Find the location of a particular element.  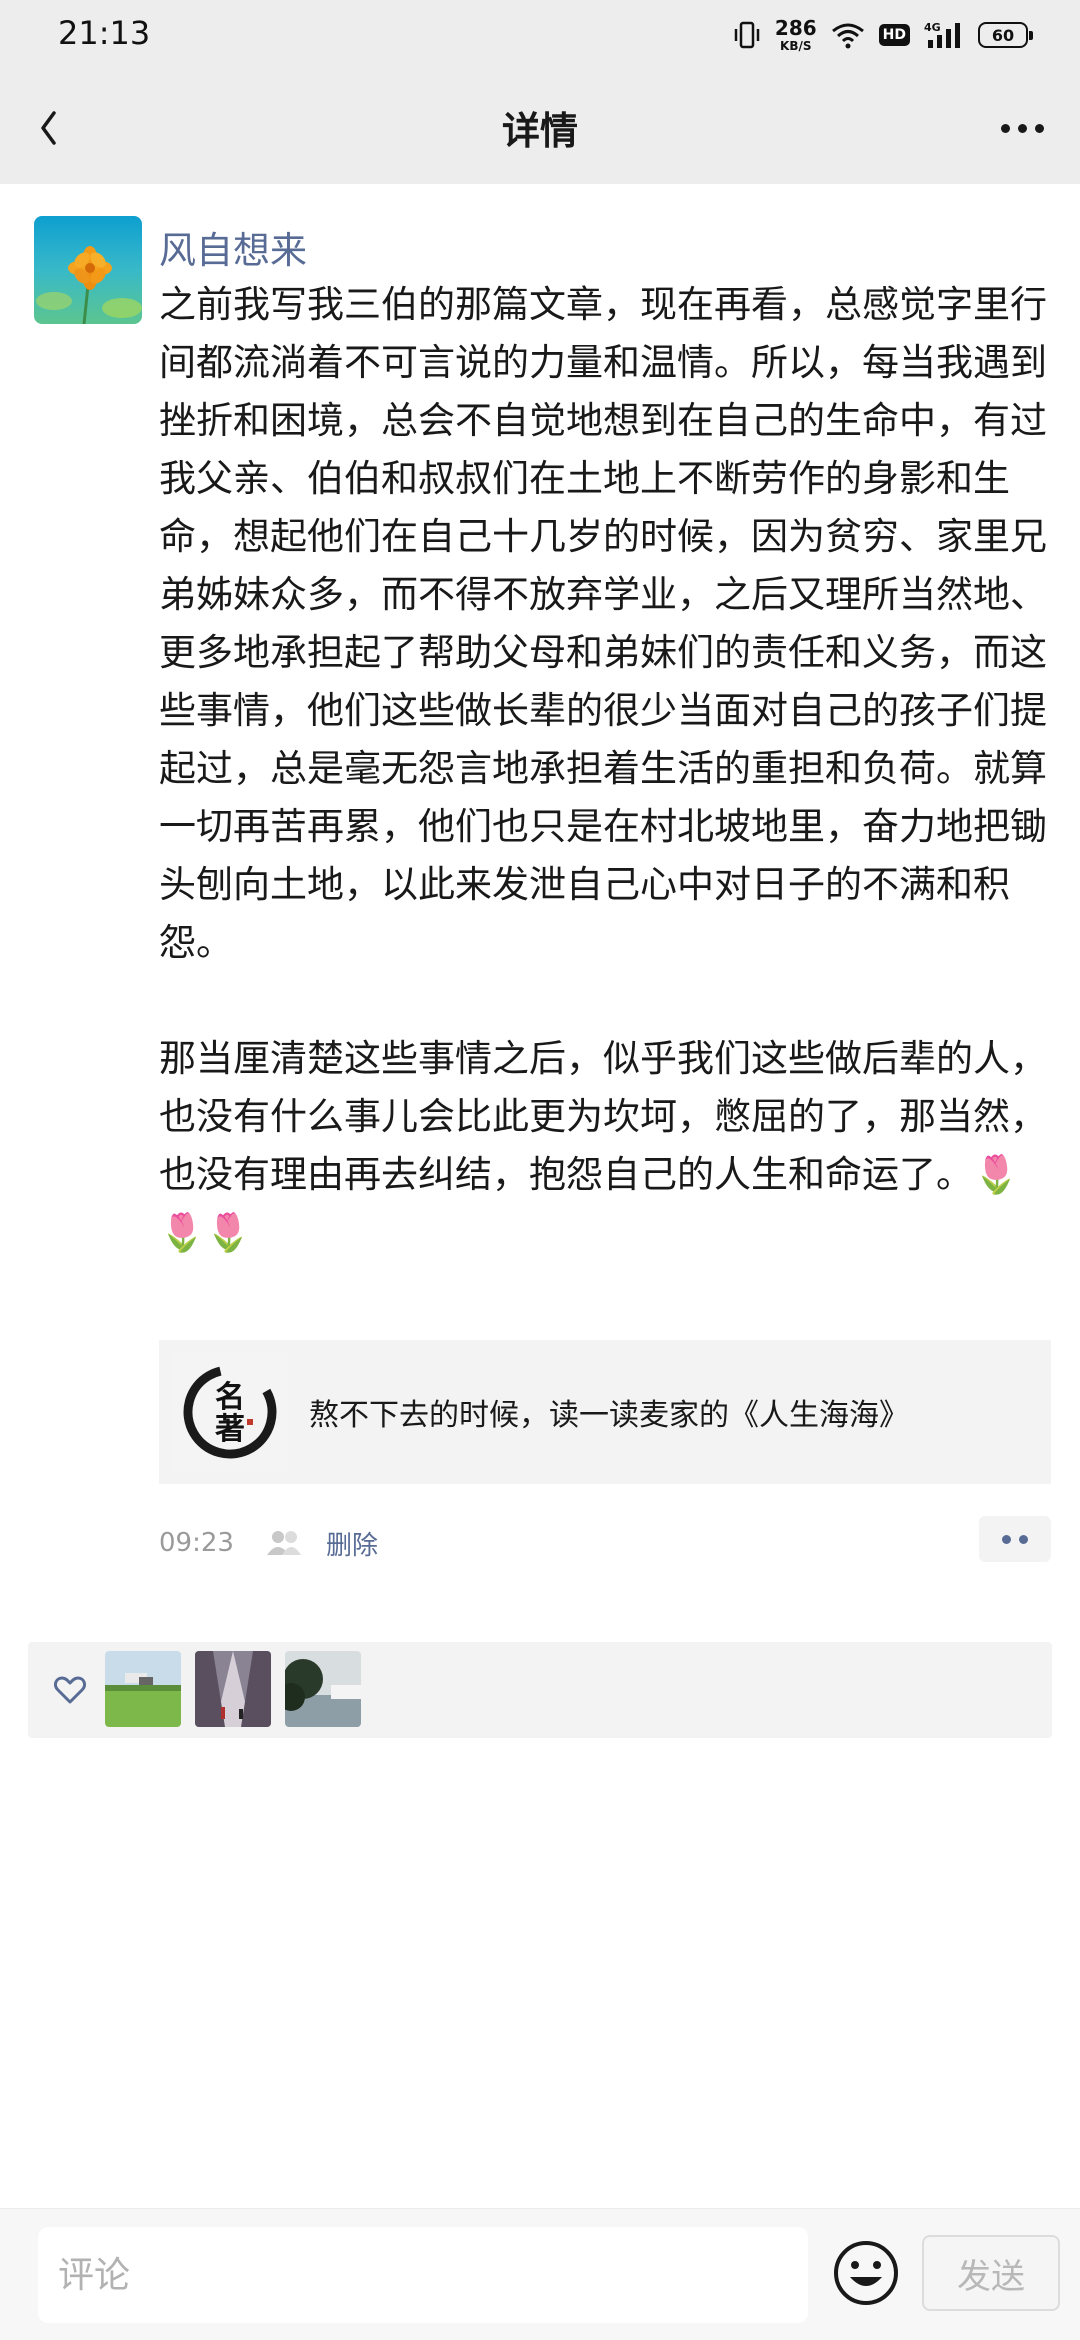

heart-icon is located at coordinates (70, 1690).